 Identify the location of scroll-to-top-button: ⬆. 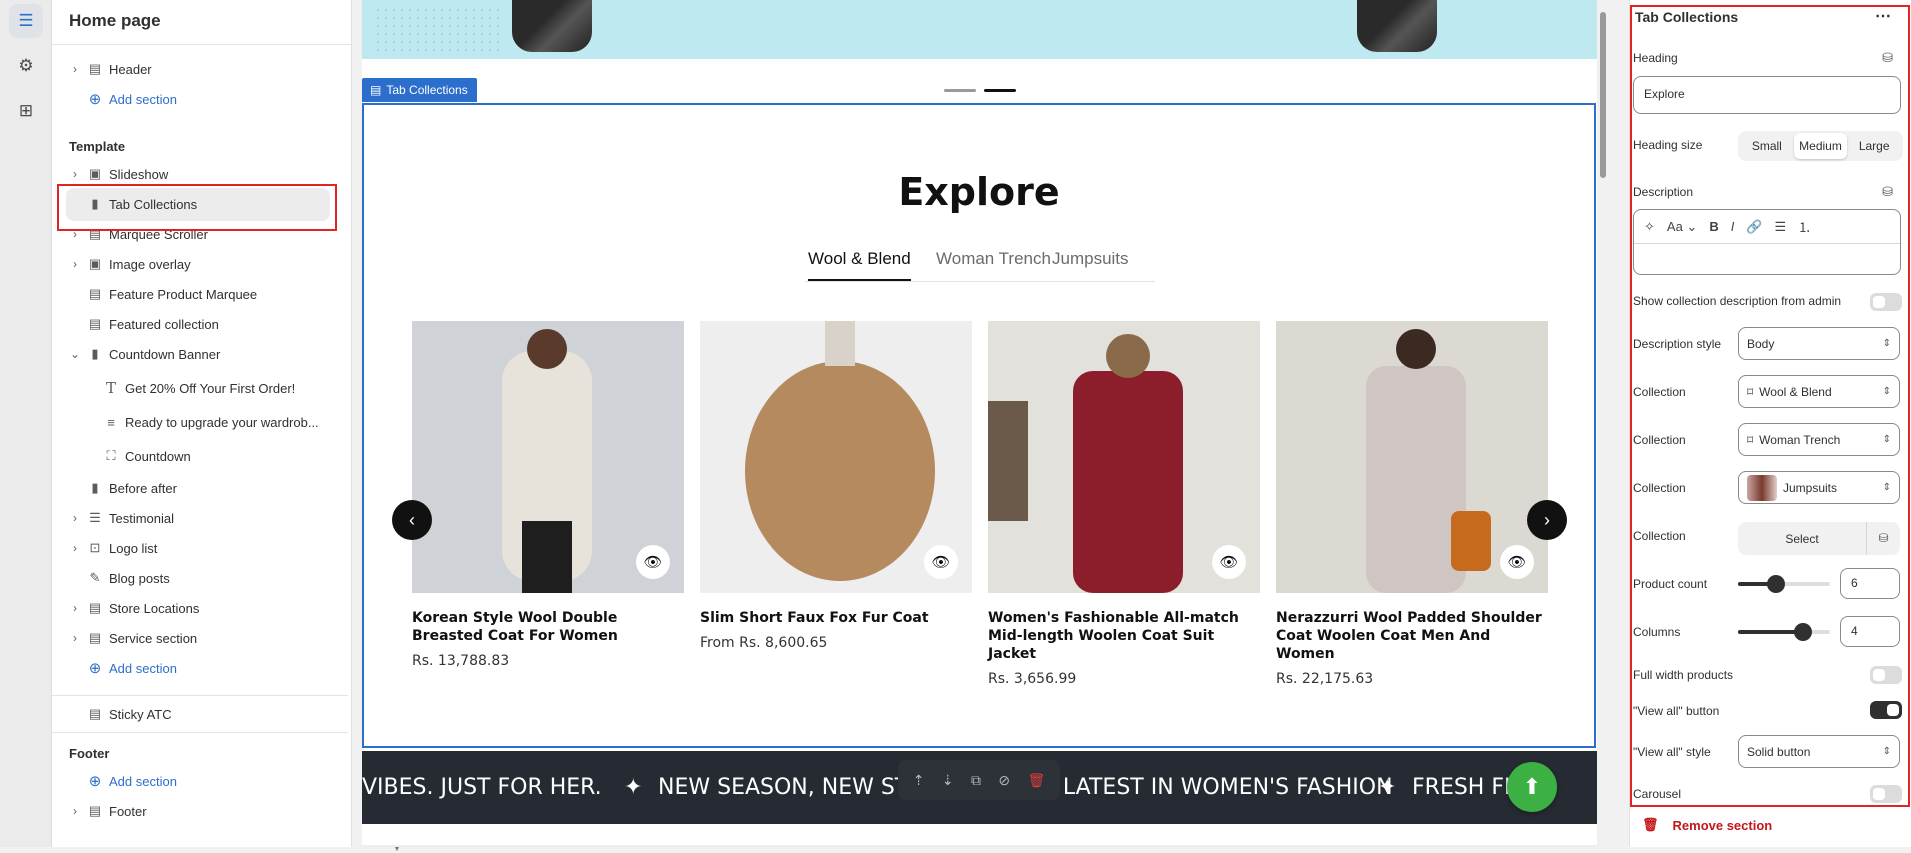
(1532, 787).